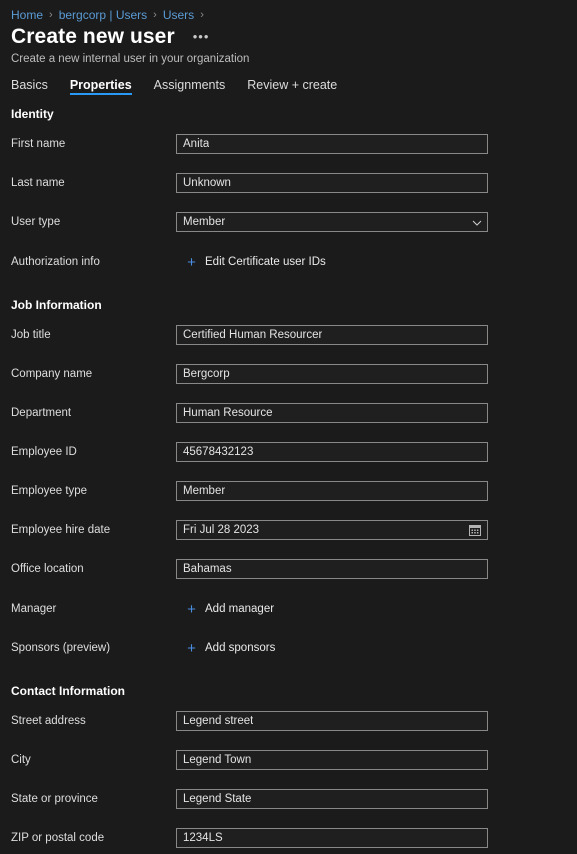 The width and height of the screenshot is (577, 854). What do you see at coordinates (332, 569) in the screenshot?
I see `office-location-input: Bahamas` at bounding box center [332, 569].